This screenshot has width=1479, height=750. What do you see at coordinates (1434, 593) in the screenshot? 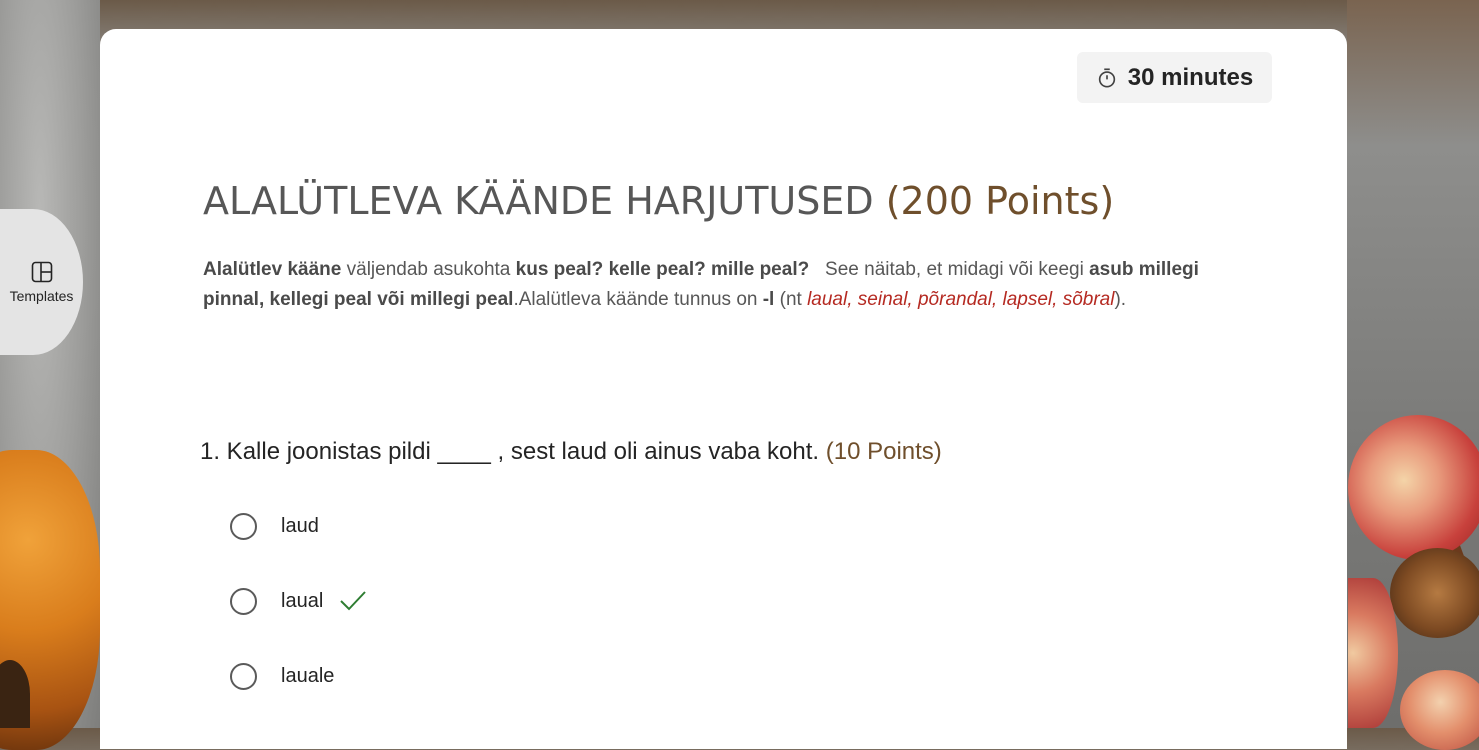
I see `background-walnut` at bounding box center [1434, 593].